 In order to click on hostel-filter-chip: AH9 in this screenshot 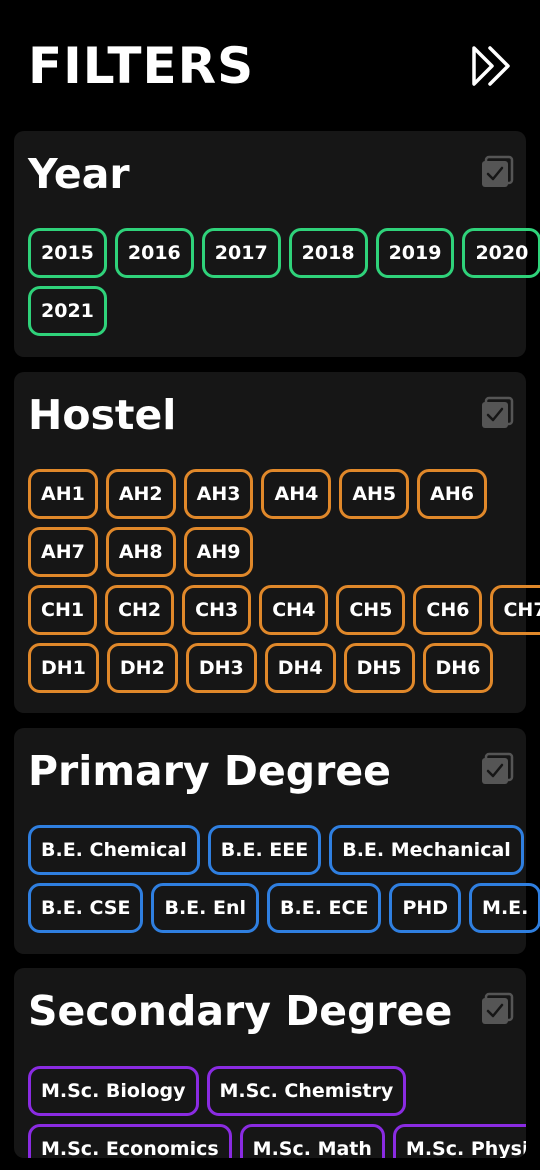, I will do `click(218, 552)`.